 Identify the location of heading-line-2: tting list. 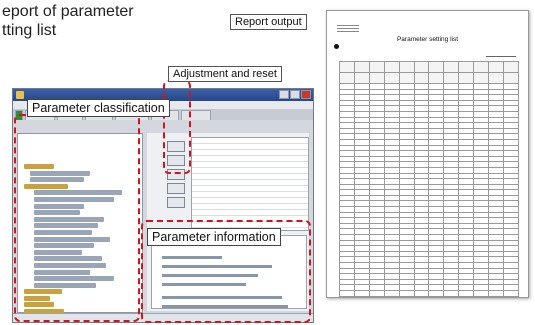
(29, 30).